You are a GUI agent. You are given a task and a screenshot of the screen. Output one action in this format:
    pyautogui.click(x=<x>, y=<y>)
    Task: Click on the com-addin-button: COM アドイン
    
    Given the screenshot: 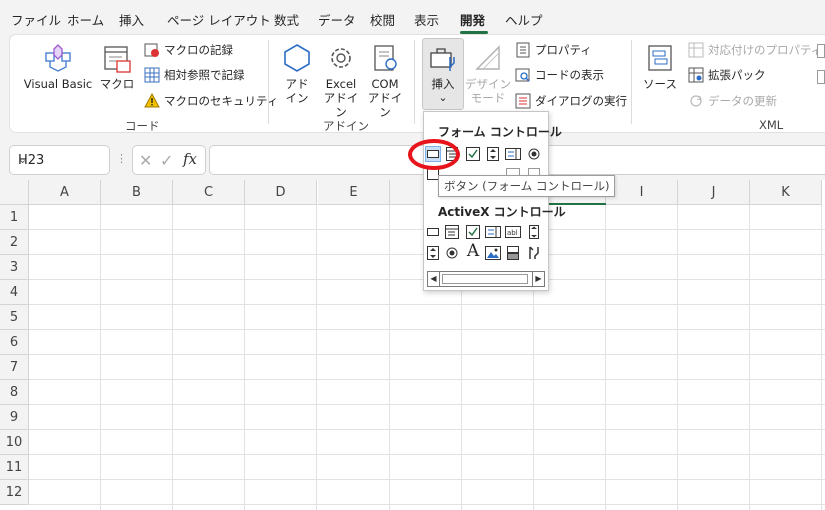 What is the action you would take?
    pyautogui.click(x=385, y=80)
    